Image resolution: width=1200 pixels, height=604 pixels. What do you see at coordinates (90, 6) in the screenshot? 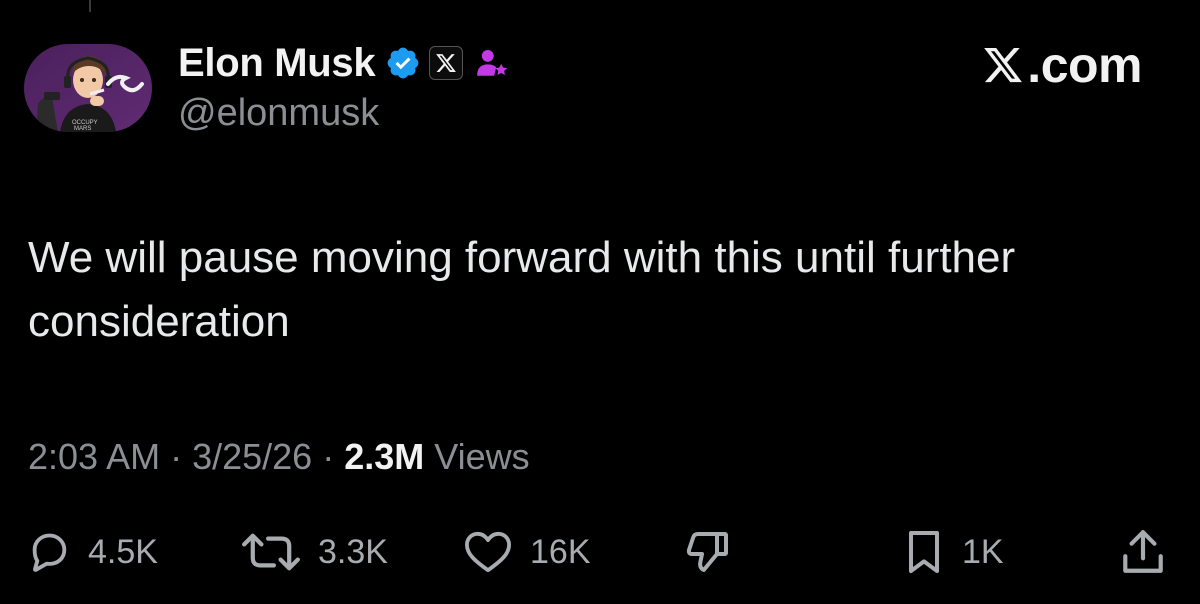
I see `thread-line` at bounding box center [90, 6].